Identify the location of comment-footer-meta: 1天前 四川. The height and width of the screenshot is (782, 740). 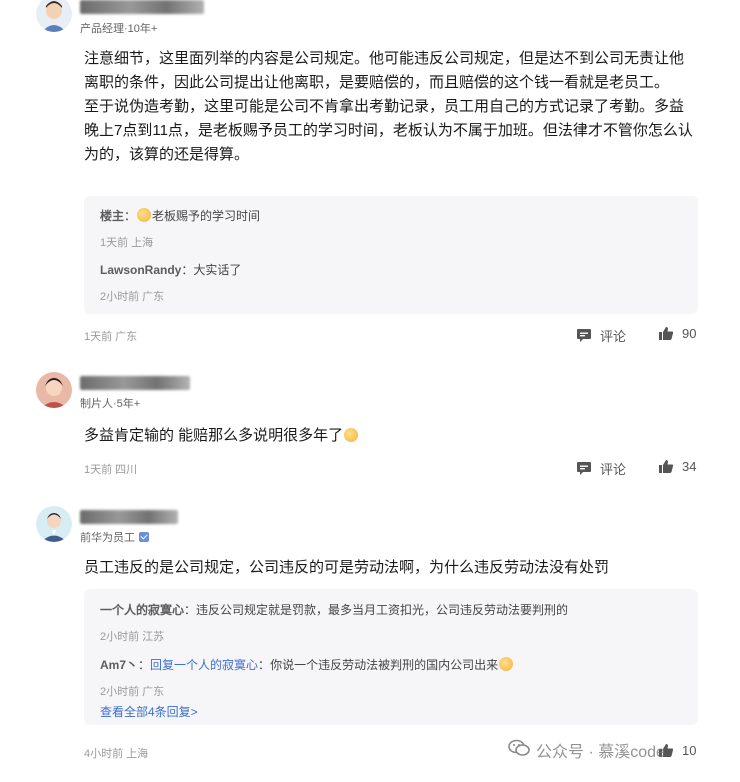
(111, 470).